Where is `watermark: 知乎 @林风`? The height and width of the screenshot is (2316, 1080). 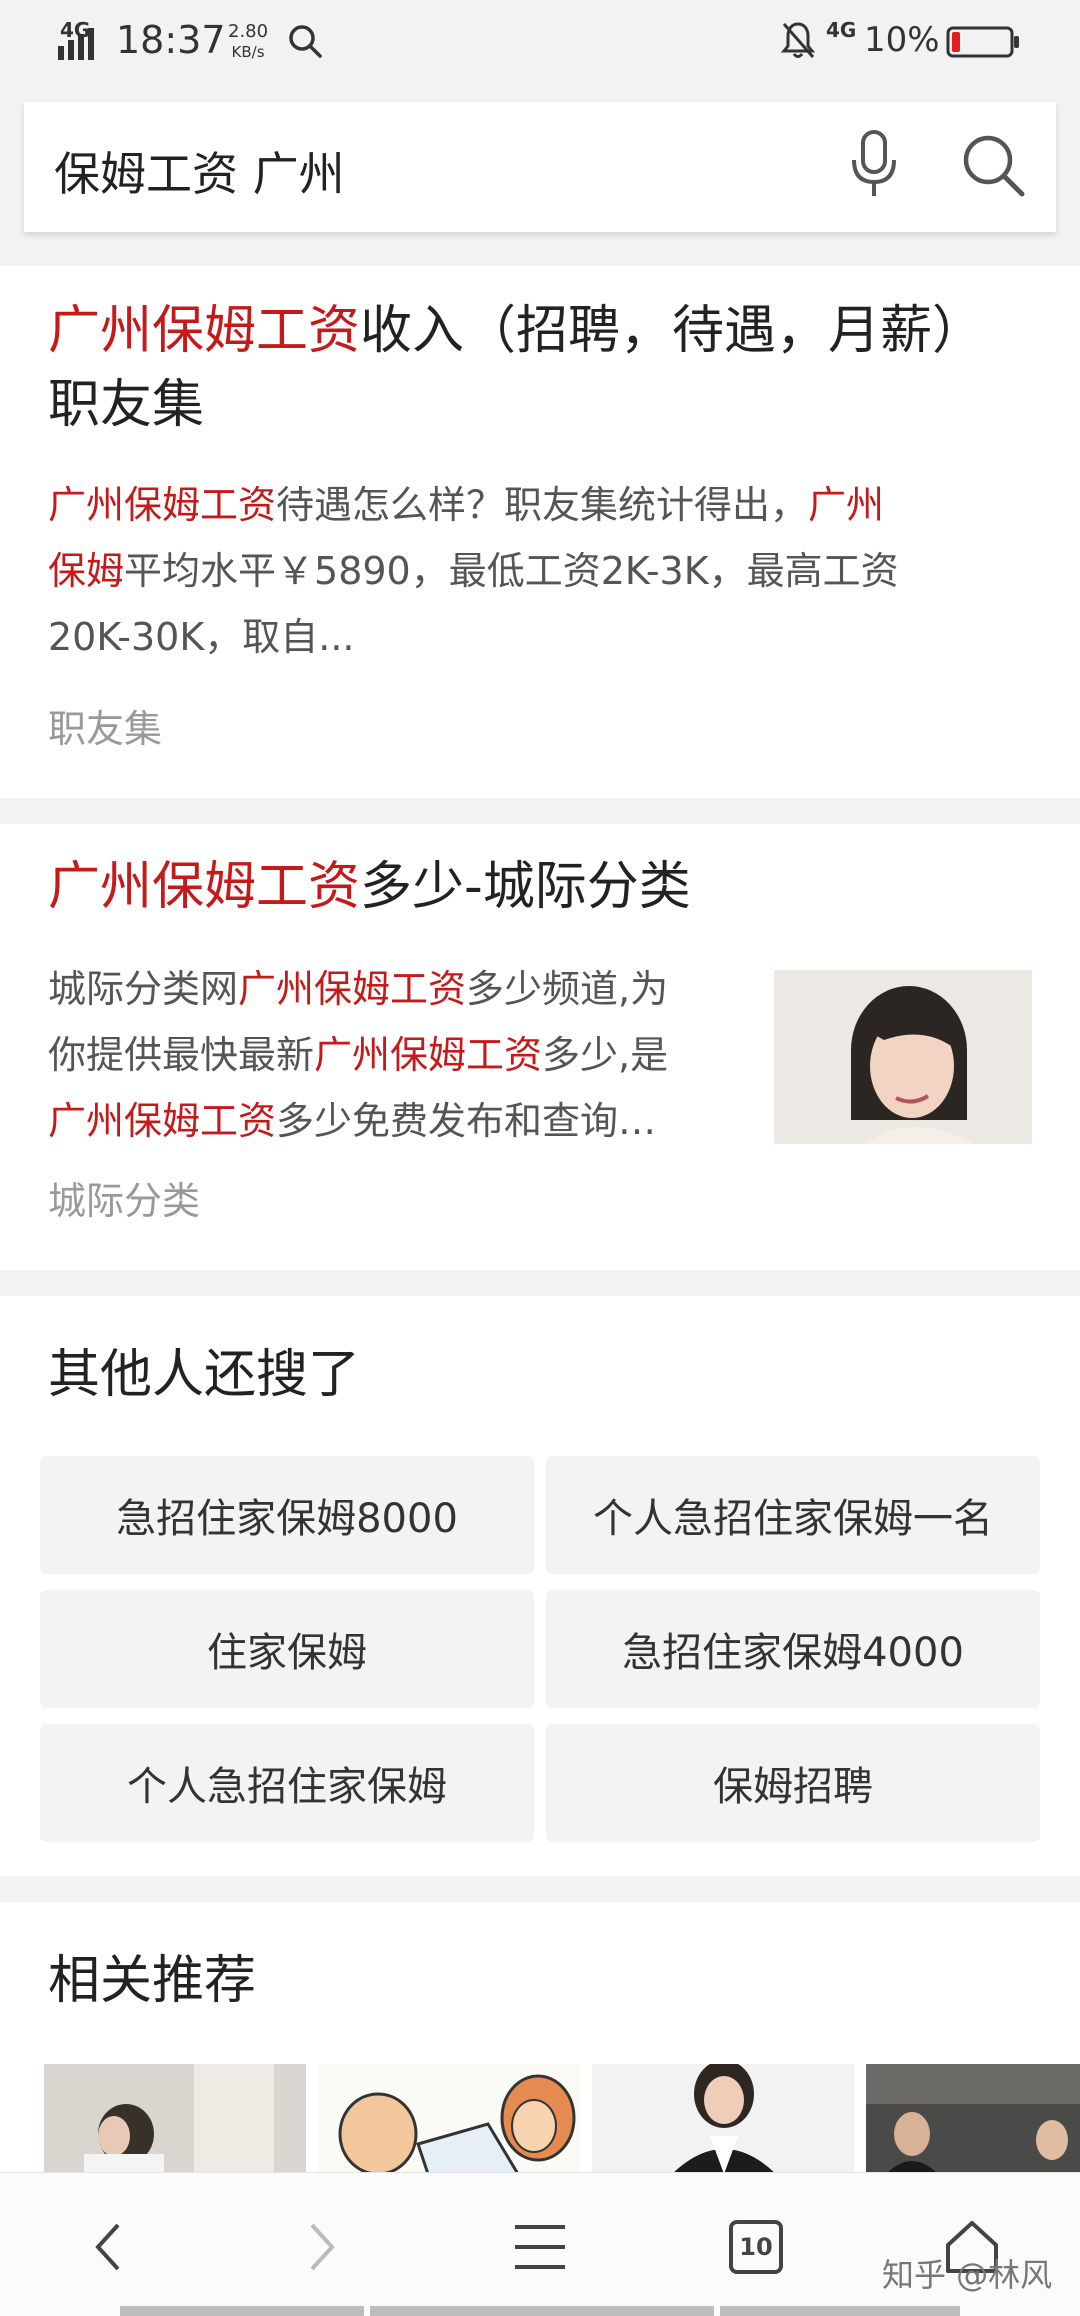
watermark: 知乎 @林风 is located at coordinates (967, 2275).